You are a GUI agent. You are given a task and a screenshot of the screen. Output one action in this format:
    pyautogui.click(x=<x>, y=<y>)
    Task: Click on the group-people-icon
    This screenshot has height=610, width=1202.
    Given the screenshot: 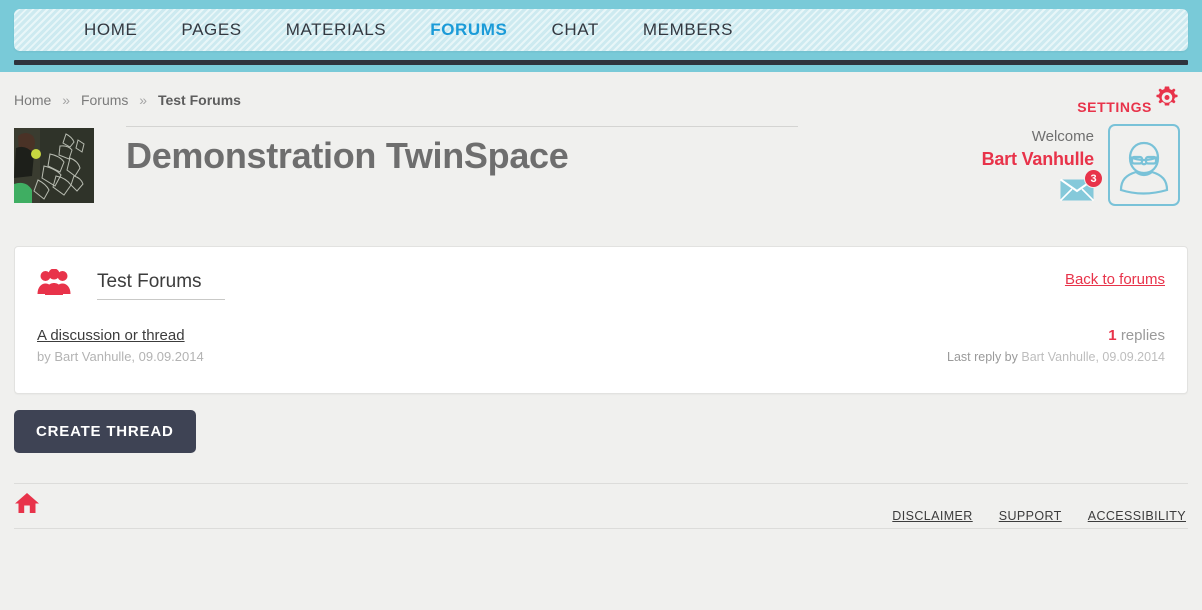 What is the action you would take?
    pyautogui.click(x=54, y=285)
    